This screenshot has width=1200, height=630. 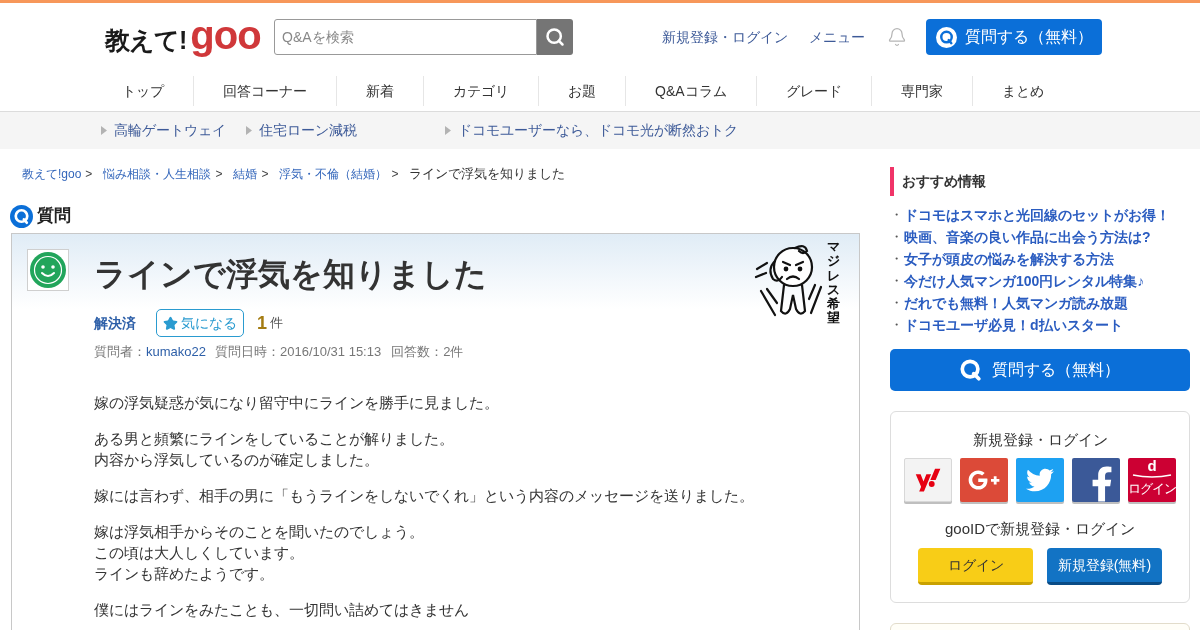 I want to click on nav-link: 回答コーナー, so click(x=264, y=91).